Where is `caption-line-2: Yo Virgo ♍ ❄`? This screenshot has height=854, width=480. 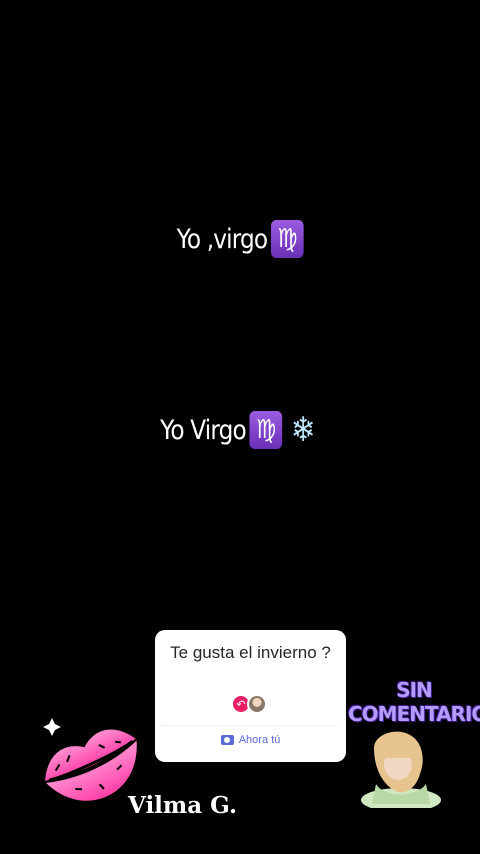 caption-line-2: Yo Virgo ♍ ❄ is located at coordinates (240, 430).